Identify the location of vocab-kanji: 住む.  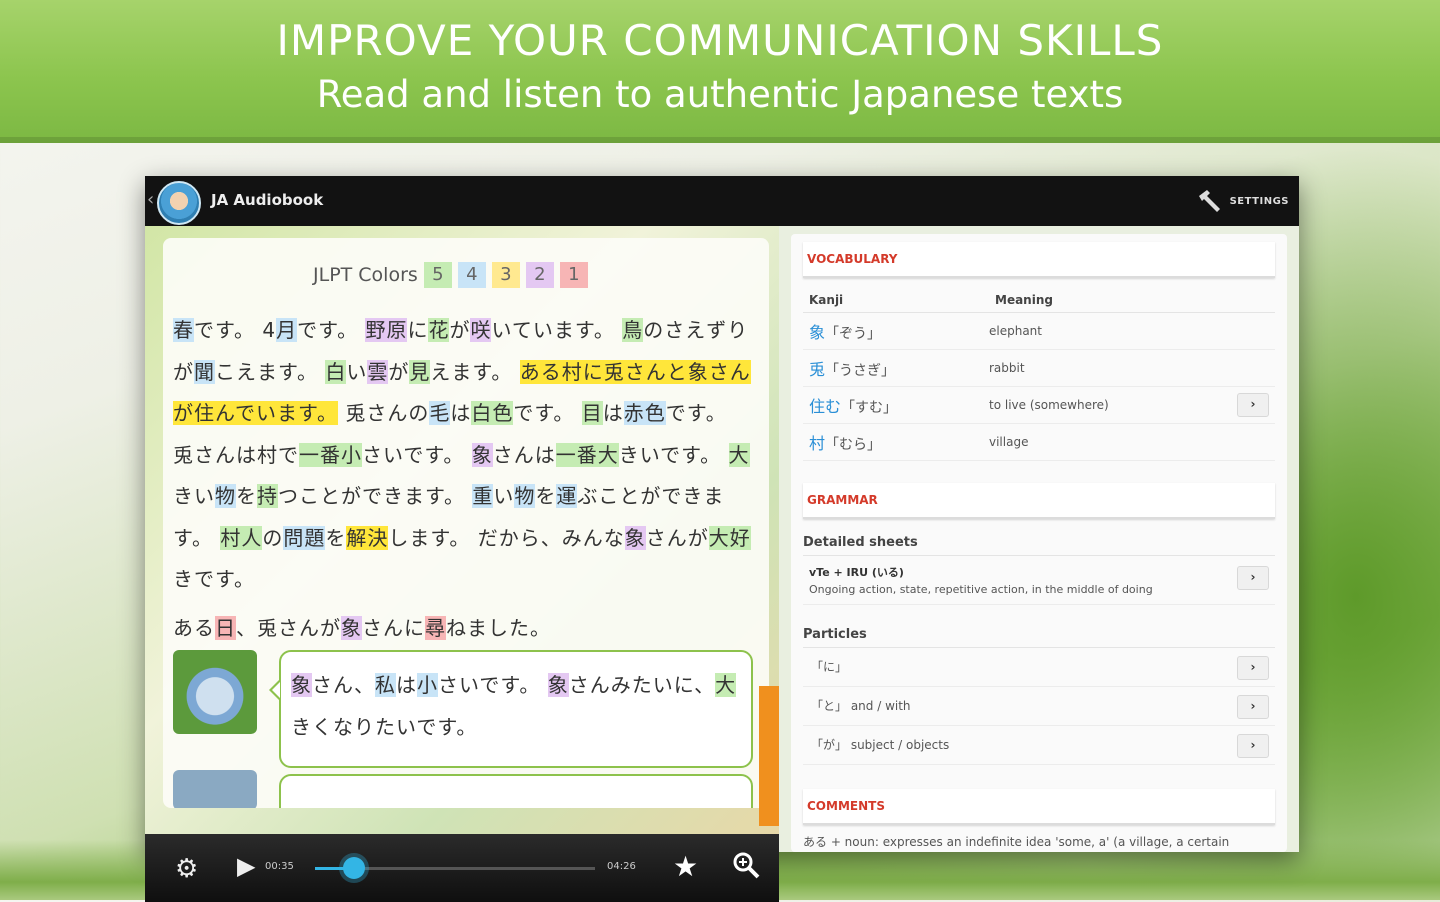
(825, 406).